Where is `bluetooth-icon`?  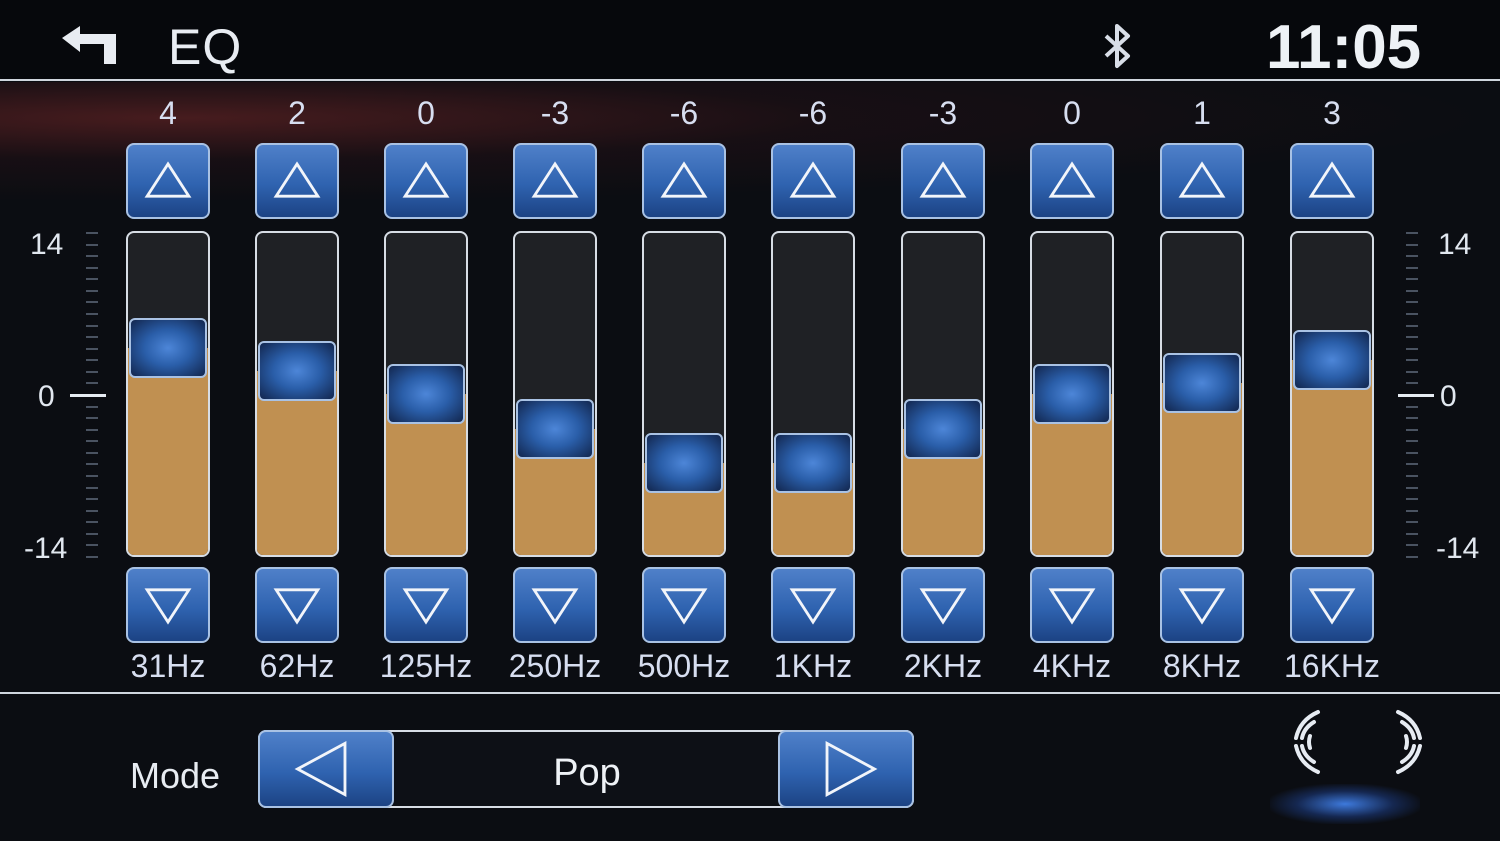
bluetooth-icon is located at coordinates (1118, 47).